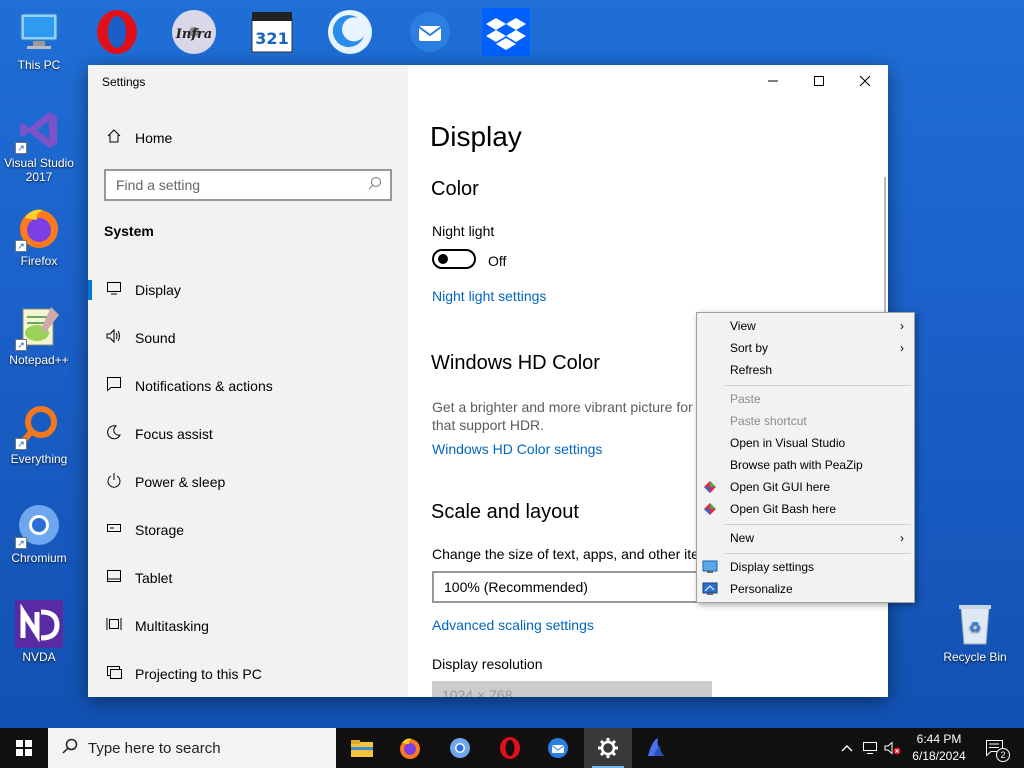  I want to click on taskbar-search-box: Type here to search, so click(192, 748).